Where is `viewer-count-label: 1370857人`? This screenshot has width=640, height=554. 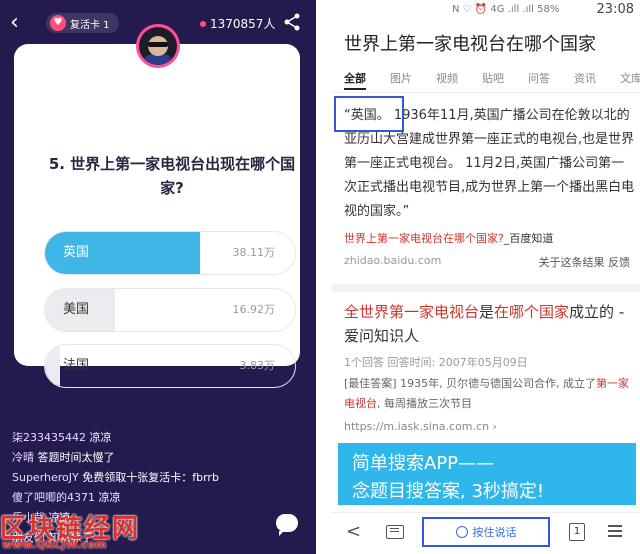 viewer-count-label: 1370857人 is located at coordinates (243, 24).